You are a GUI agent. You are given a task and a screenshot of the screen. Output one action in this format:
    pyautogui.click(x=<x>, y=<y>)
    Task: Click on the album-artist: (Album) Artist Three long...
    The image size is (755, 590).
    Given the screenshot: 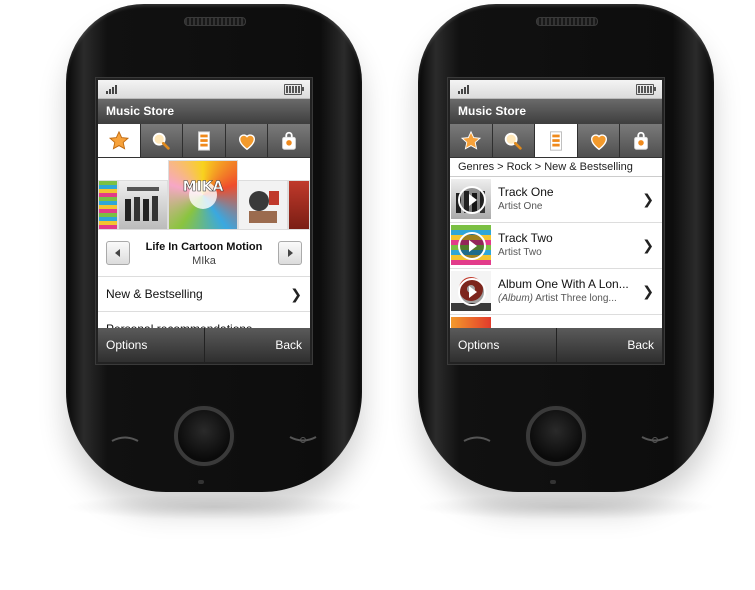 What is the action you would take?
    pyautogui.click(x=557, y=298)
    